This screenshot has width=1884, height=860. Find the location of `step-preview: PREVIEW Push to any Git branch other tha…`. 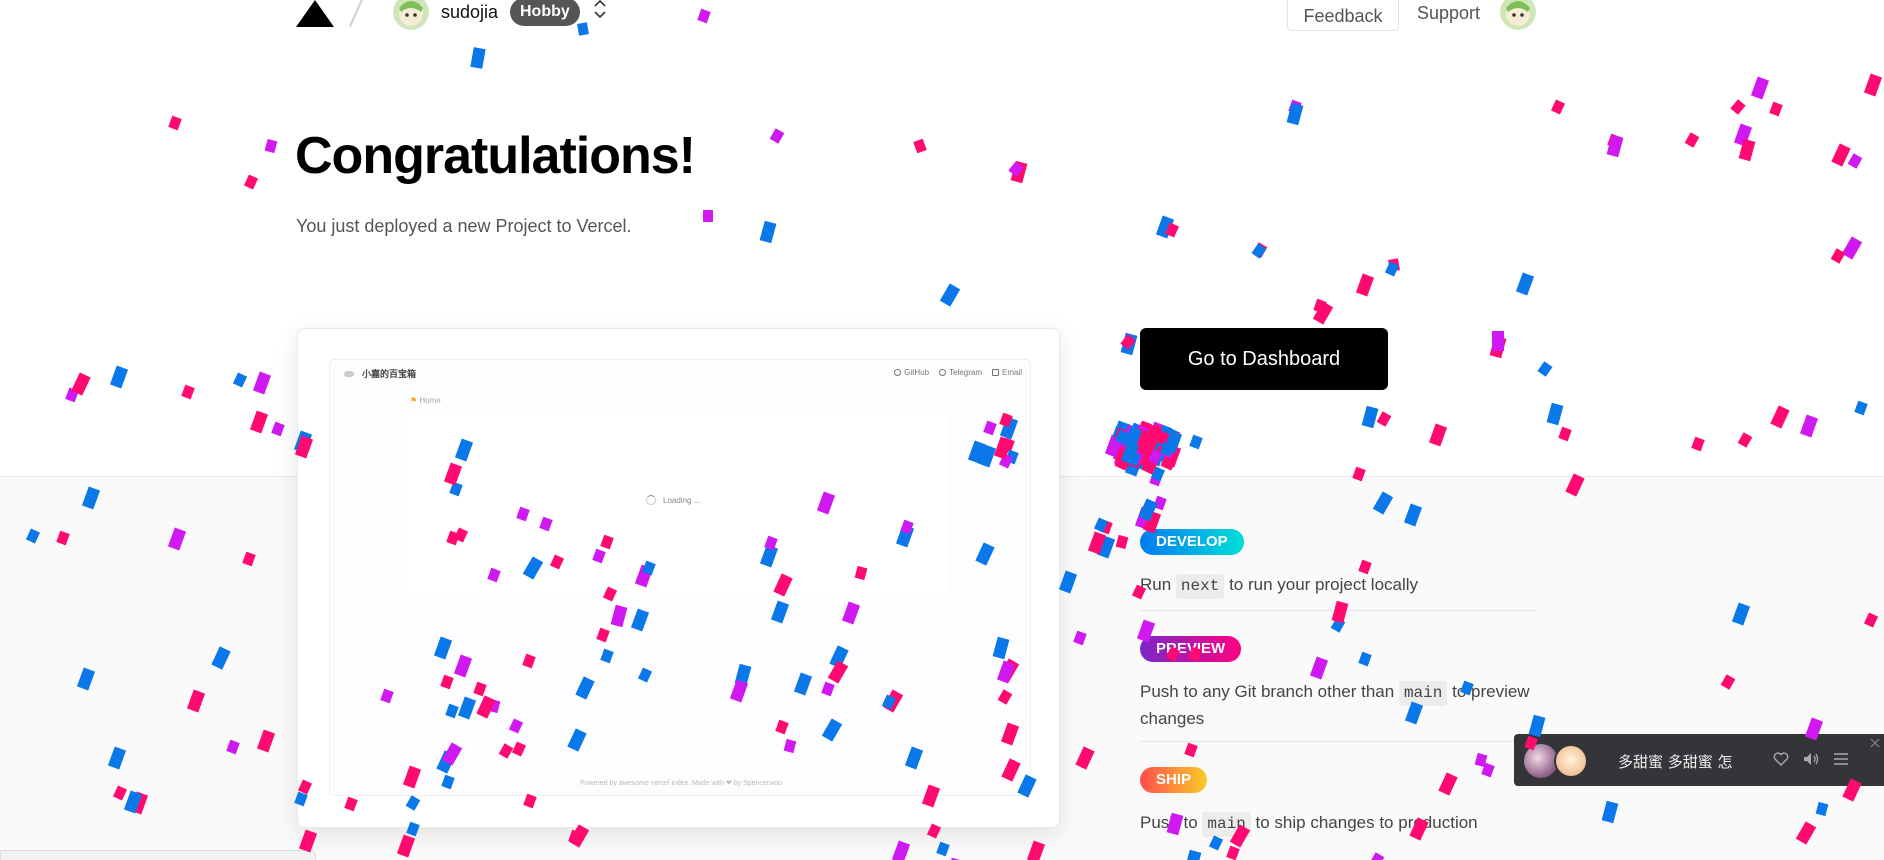

step-preview: PREVIEW Push to any Git branch other tha… is located at coordinates (1338, 683).